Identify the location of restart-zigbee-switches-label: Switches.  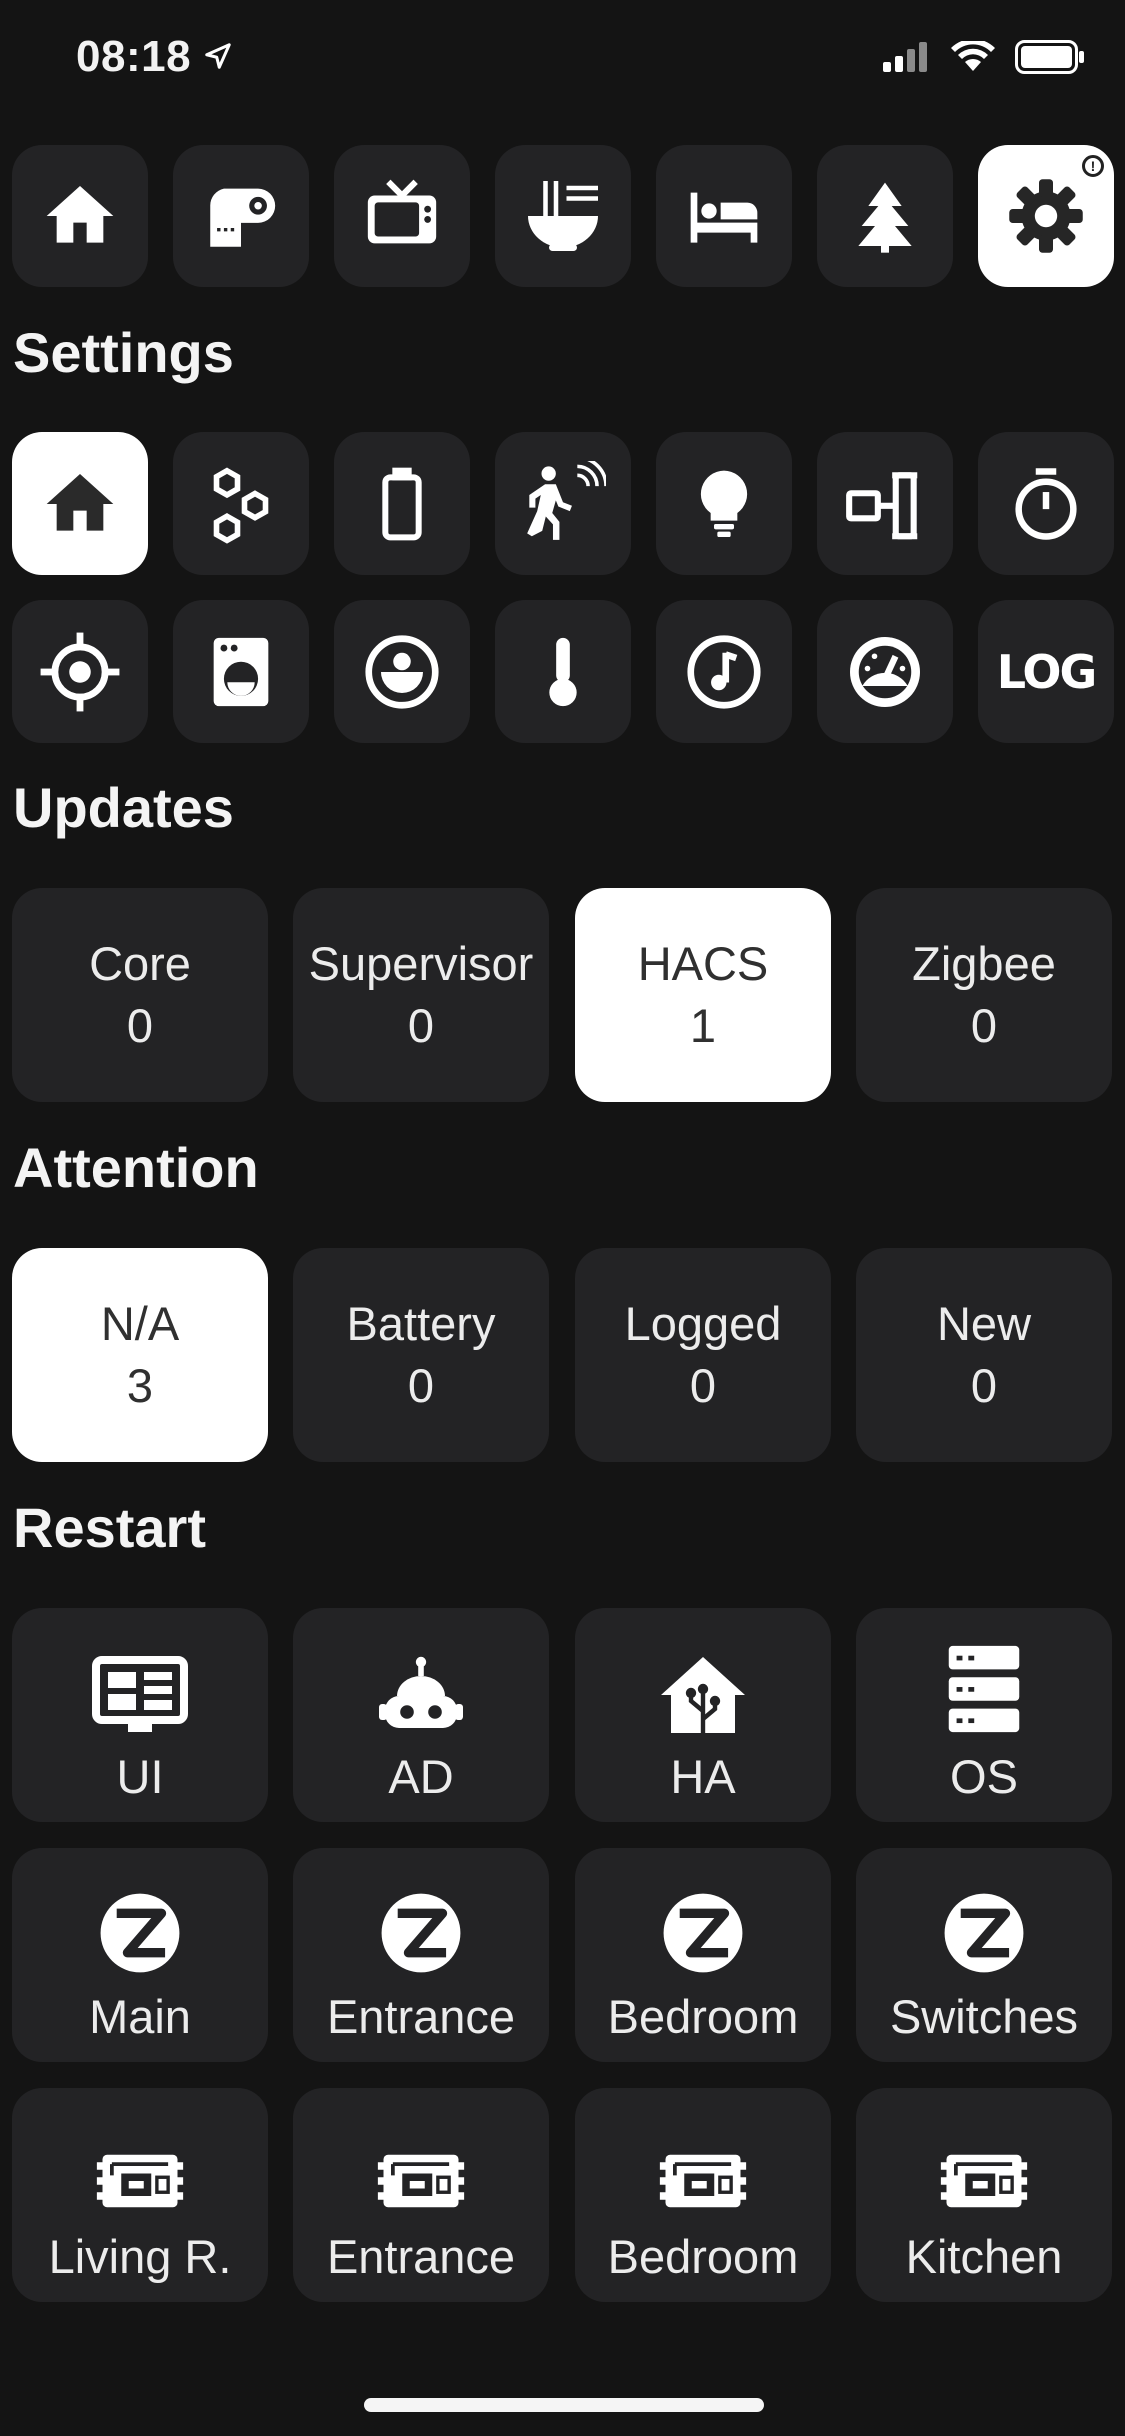
(984, 2016).